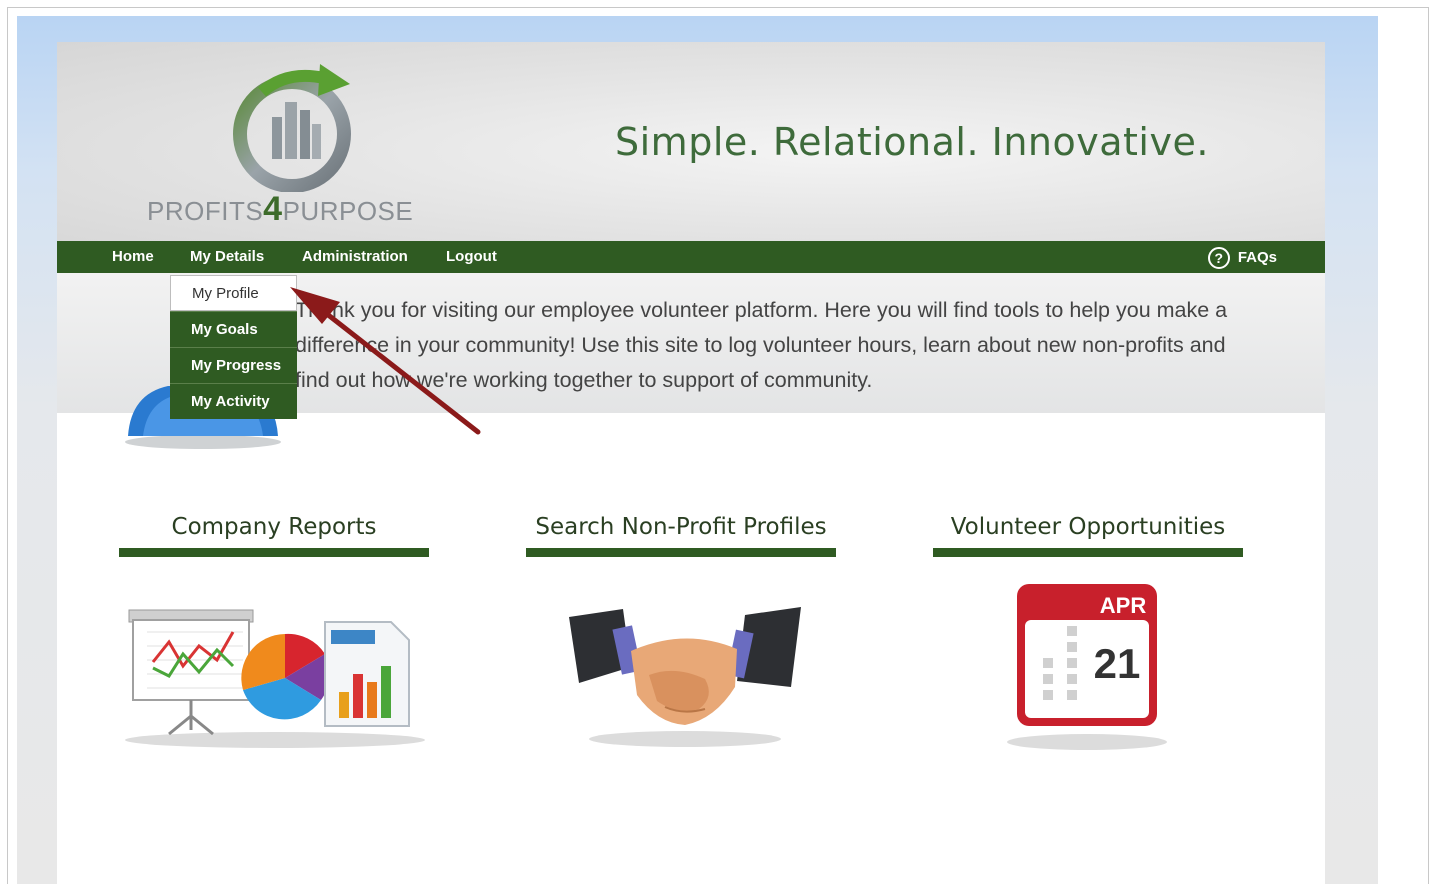 This screenshot has width=1436, height=884. I want to click on section-title: Search Non-Profit Profiles, so click(681, 527).